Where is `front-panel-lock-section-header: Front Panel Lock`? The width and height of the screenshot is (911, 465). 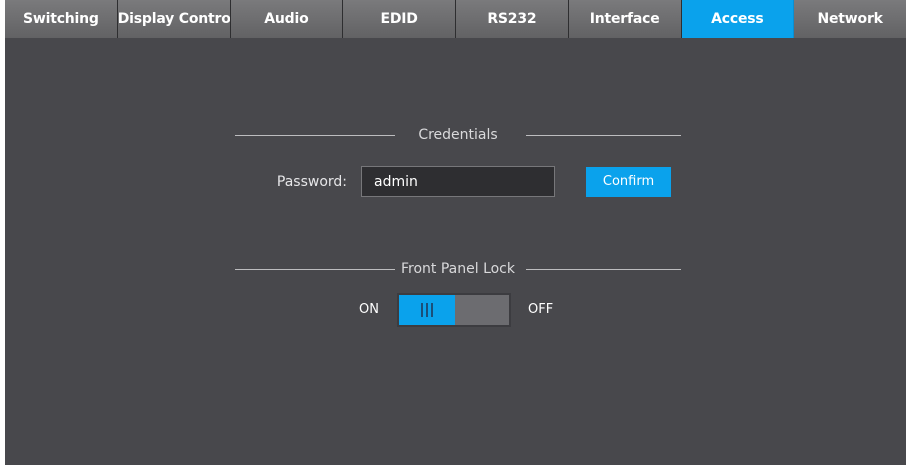 front-panel-lock-section-header: Front Panel Lock is located at coordinates (458, 269).